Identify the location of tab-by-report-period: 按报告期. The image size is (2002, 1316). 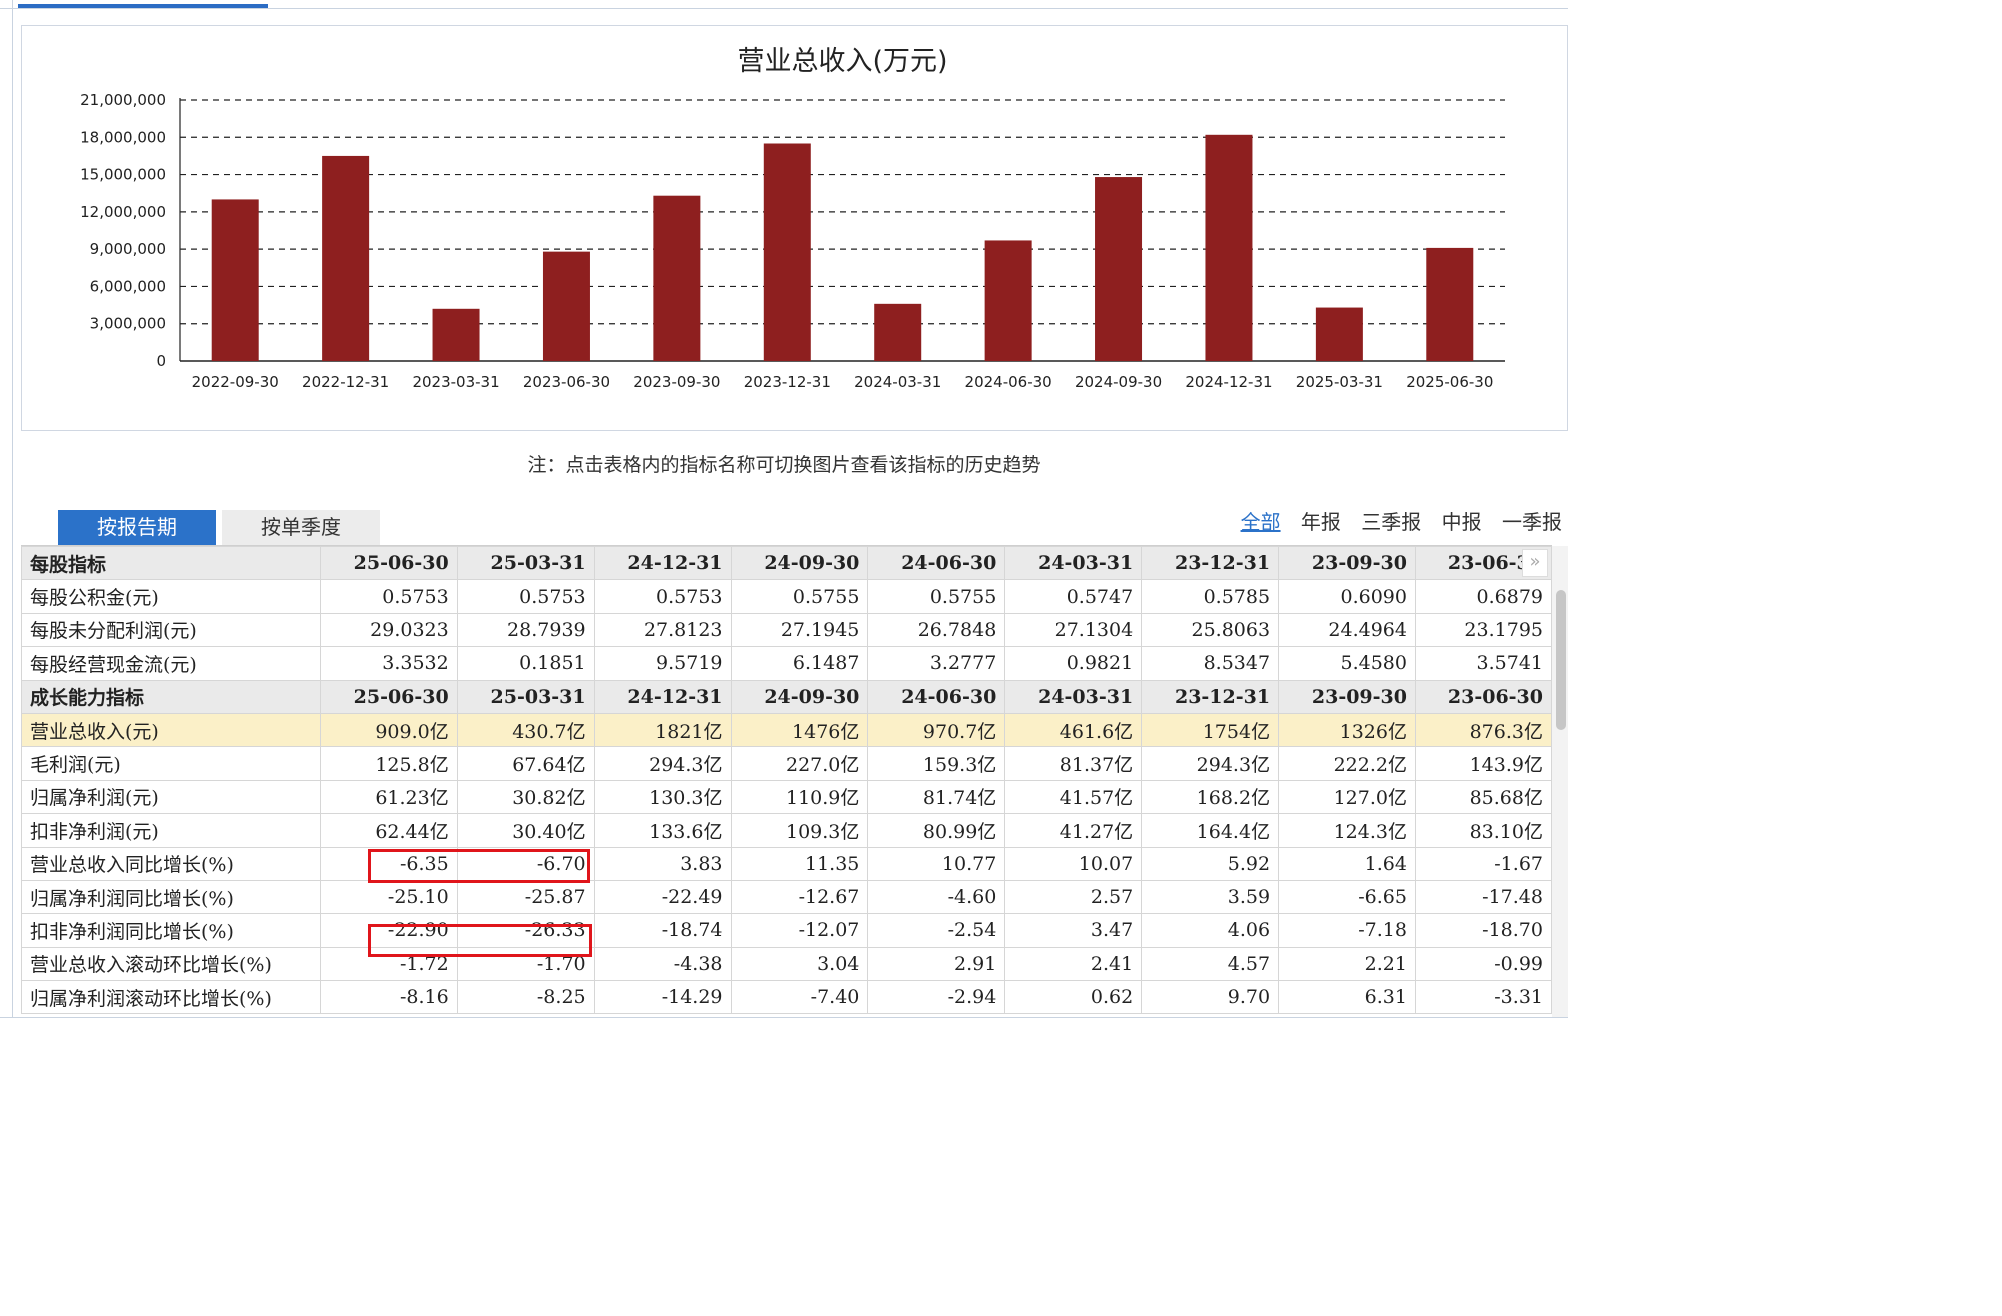
(137, 527).